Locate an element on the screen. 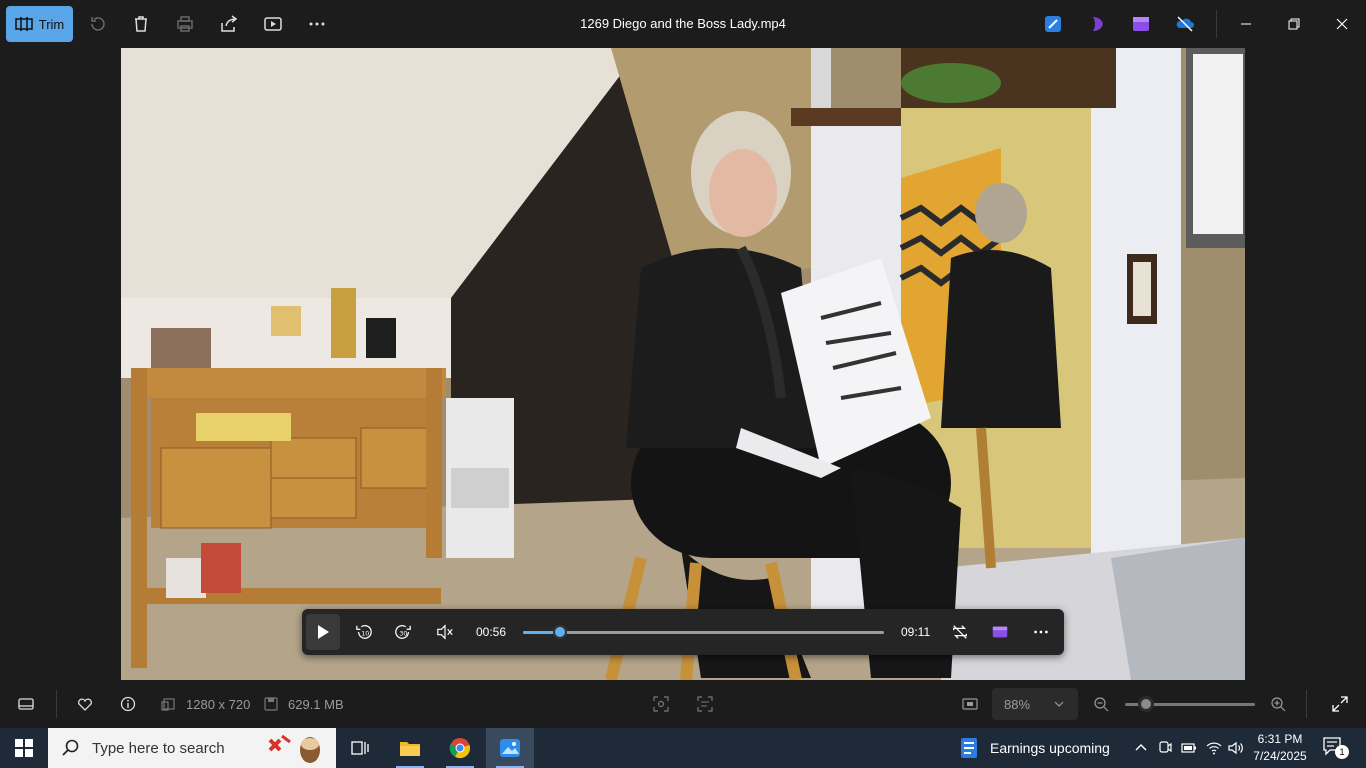 The image size is (1366, 768). mute-button is located at coordinates (445, 632).